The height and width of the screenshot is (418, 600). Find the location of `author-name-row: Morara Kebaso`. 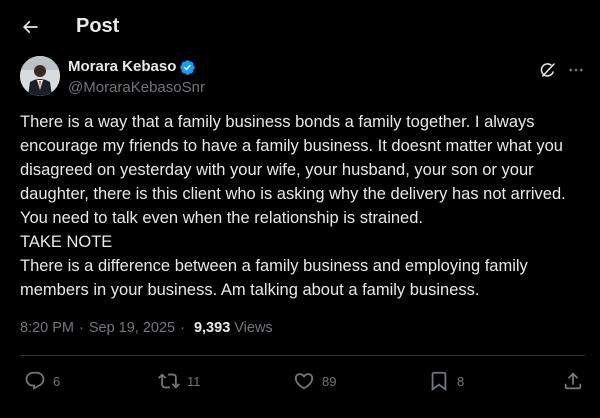

author-name-row: Morara Kebaso is located at coordinates (132, 67).